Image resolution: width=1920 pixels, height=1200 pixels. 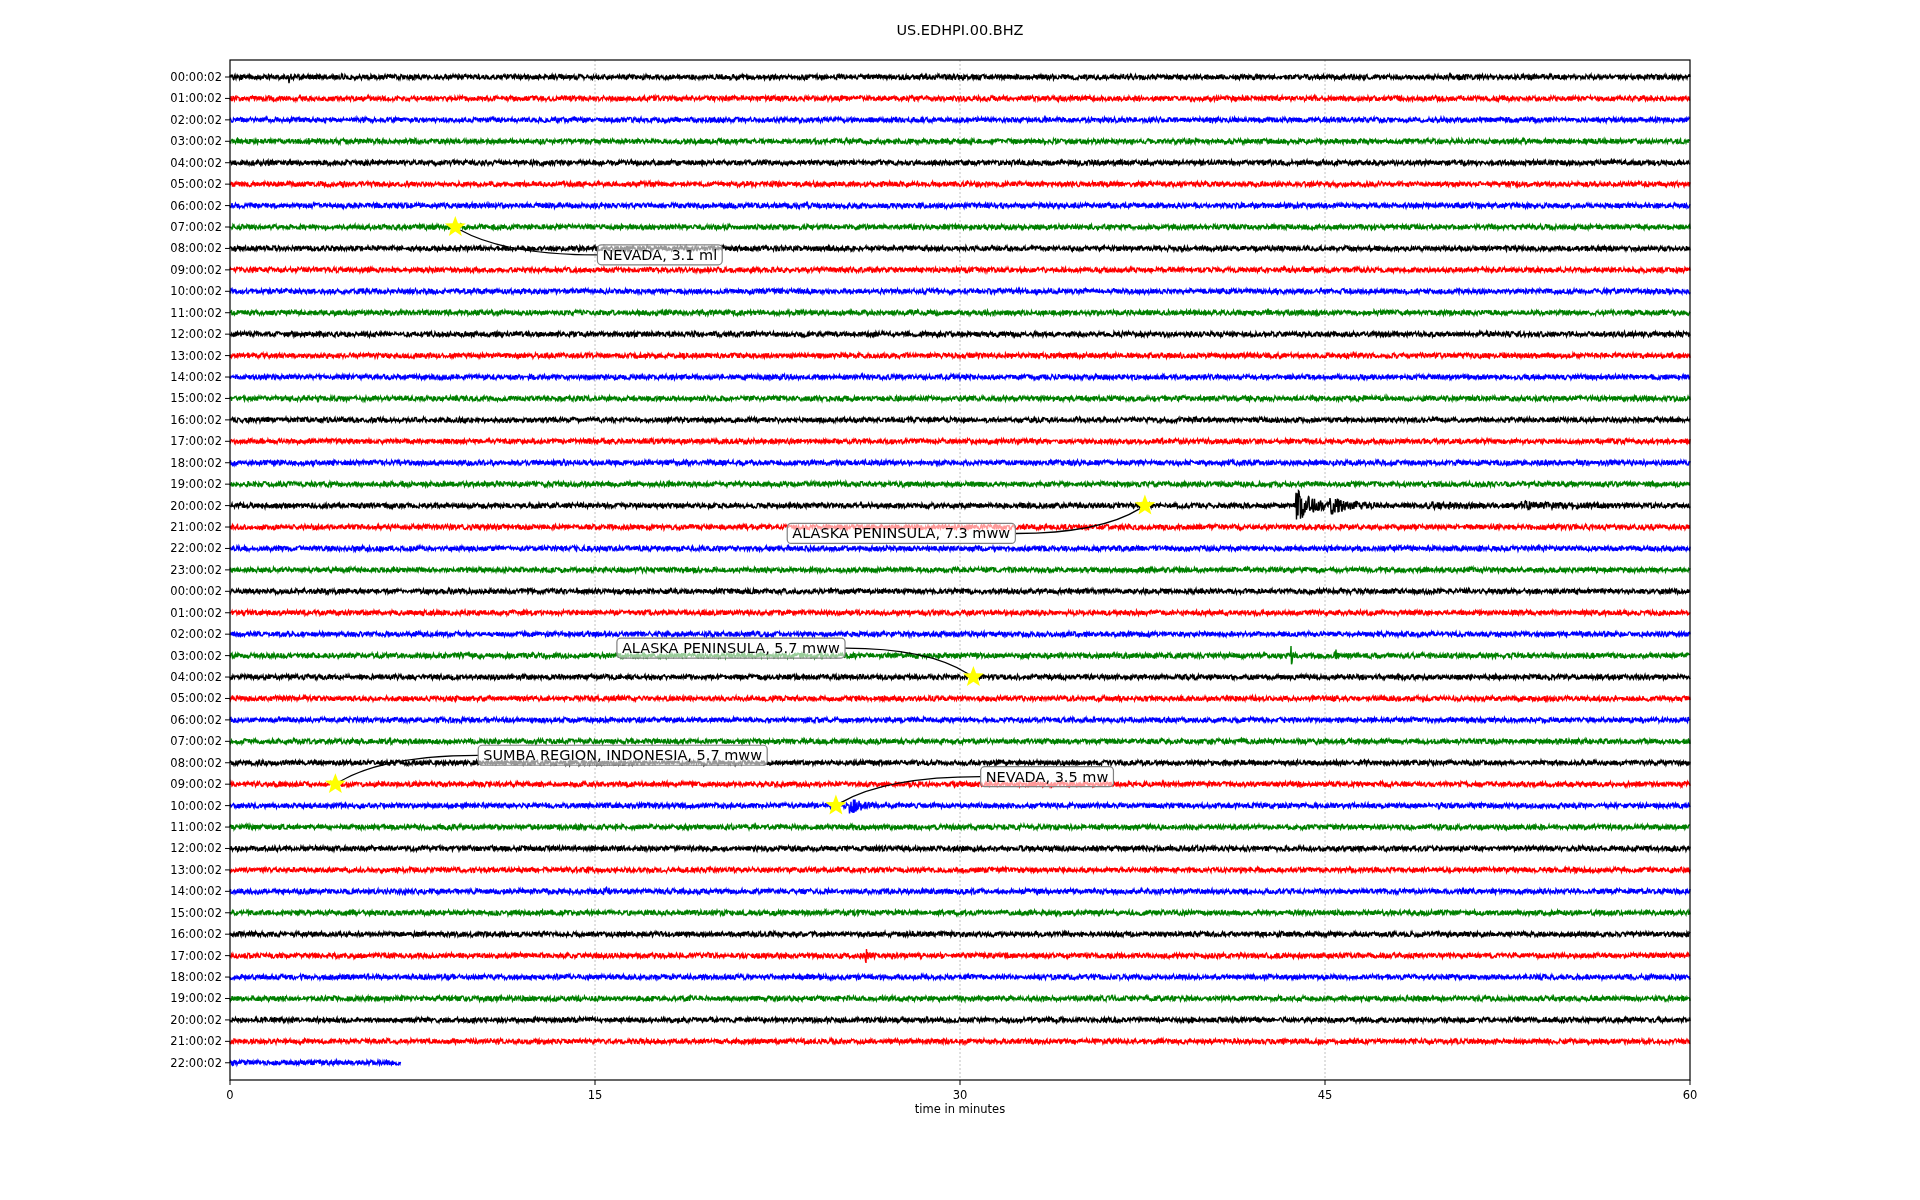 What do you see at coordinates (196, 634) in the screenshot?
I see `row-time-label: 02:00:02` at bounding box center [196, 634].